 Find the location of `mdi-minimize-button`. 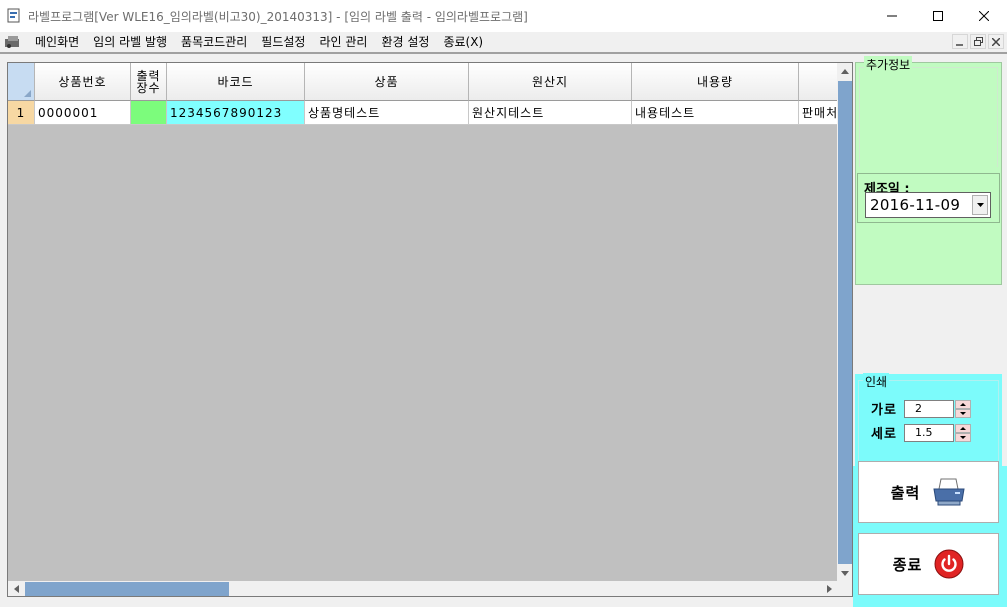

mdi-minimize-button is located at coordinates (960, 41).